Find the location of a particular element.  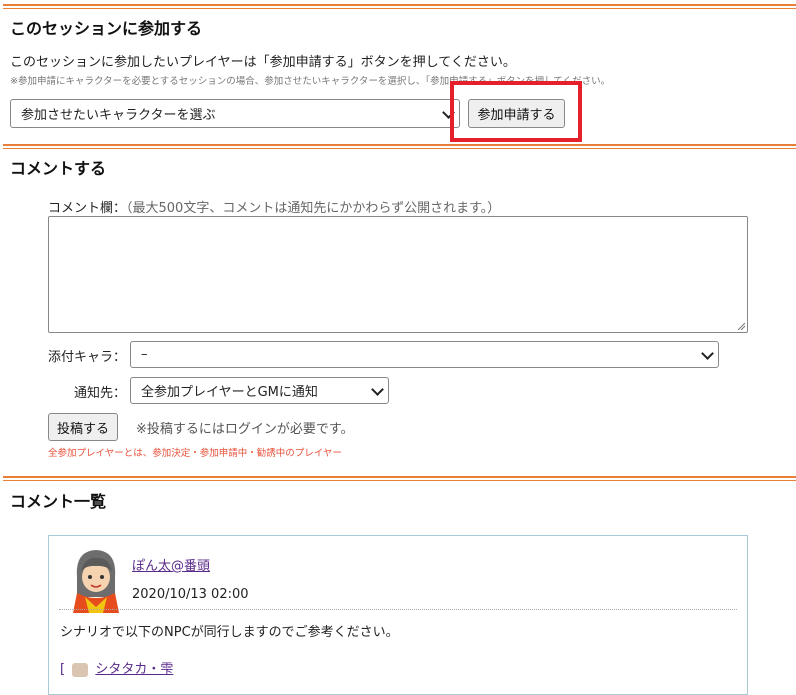

comment-field-label: コメント欄：（最大500文字、コメントは通知先にかかわらず公開されます。） is located at coordinates (274, 206).